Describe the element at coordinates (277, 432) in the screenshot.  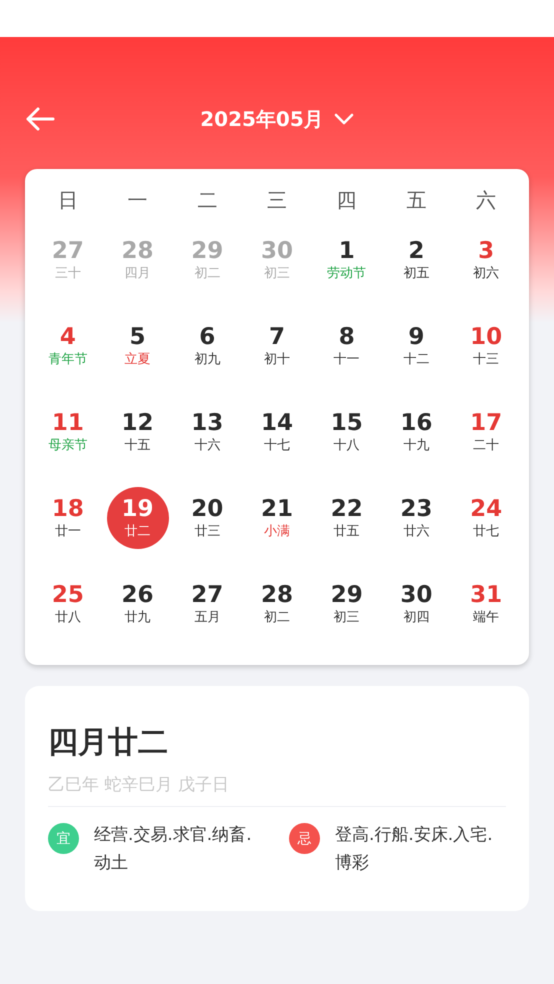
I see `day-cell: 14 十七` at that location.